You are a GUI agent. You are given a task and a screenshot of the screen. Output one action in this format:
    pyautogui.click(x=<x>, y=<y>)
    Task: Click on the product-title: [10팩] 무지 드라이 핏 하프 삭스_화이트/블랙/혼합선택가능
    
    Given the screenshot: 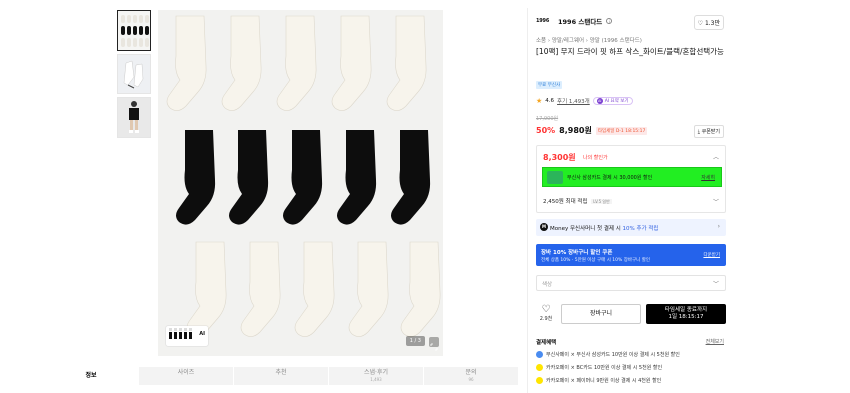 What is the action you would take?
    pyautogui.click(x=630, y=51)
    